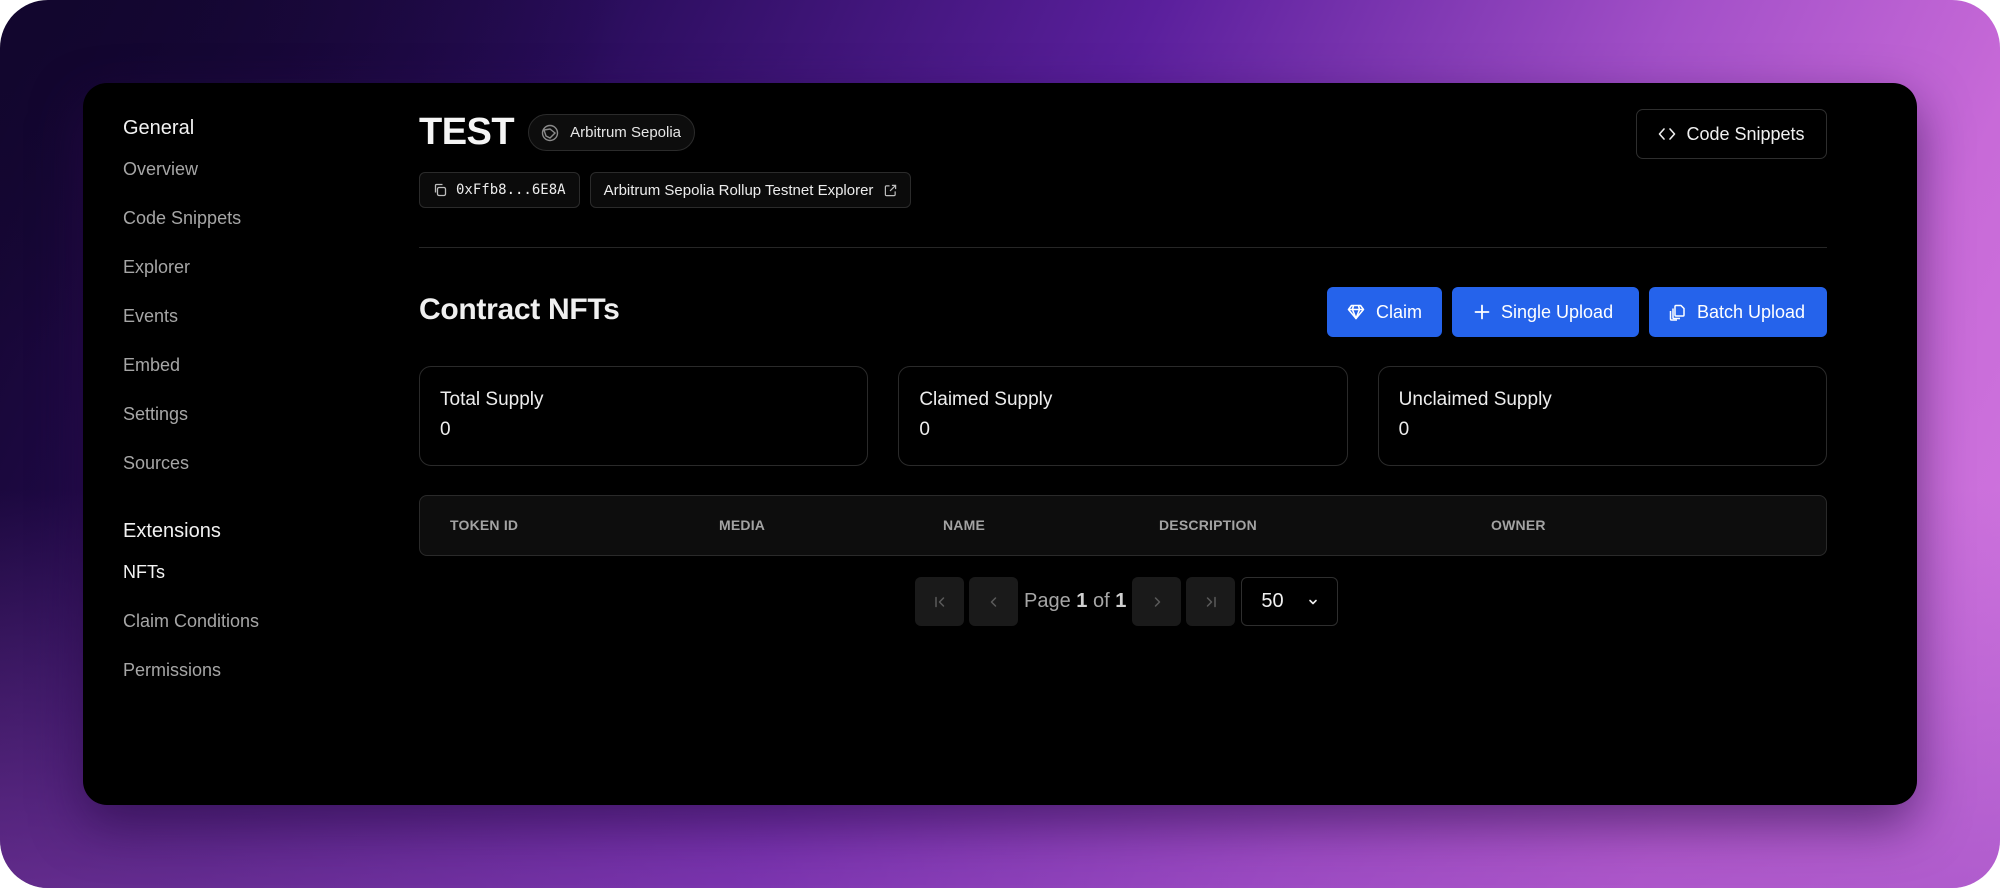  I want to click on nft-table: TOKEN ID MEDIA NAME DESCRIPTION OWNER, so click(1123, 525).